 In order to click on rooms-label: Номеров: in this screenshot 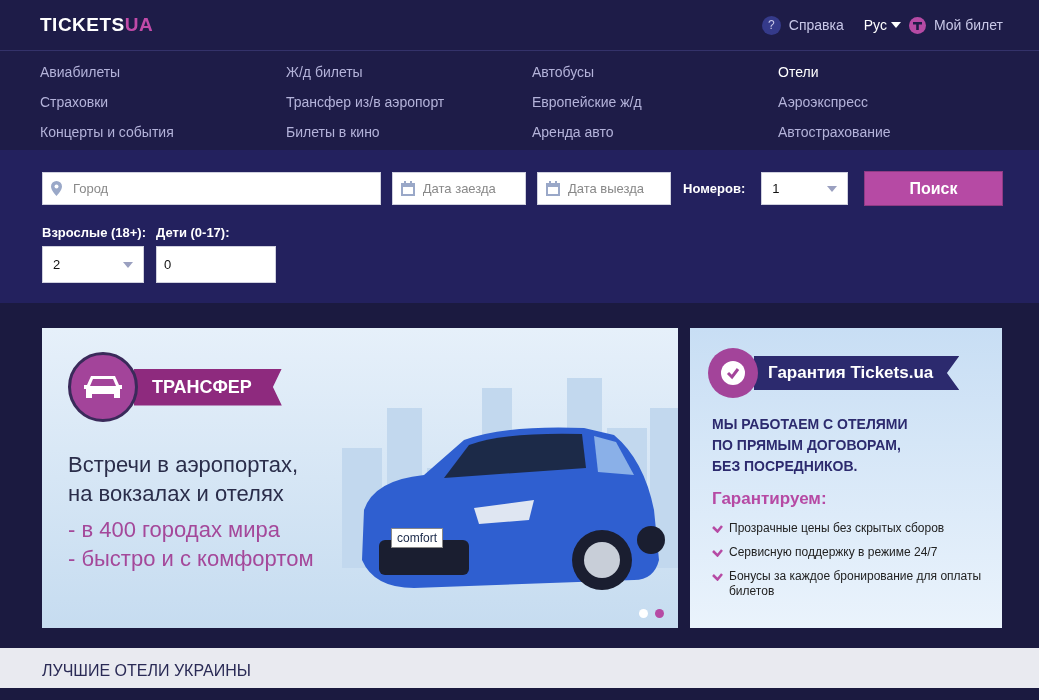, I will do `click(714, 188)`.